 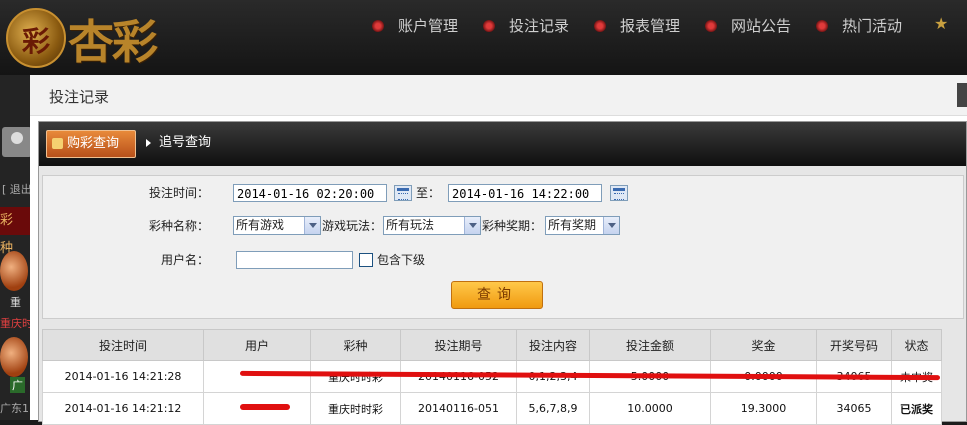 I want to click on site-logo: 彩 杏彩, so click(x=99, y=36).